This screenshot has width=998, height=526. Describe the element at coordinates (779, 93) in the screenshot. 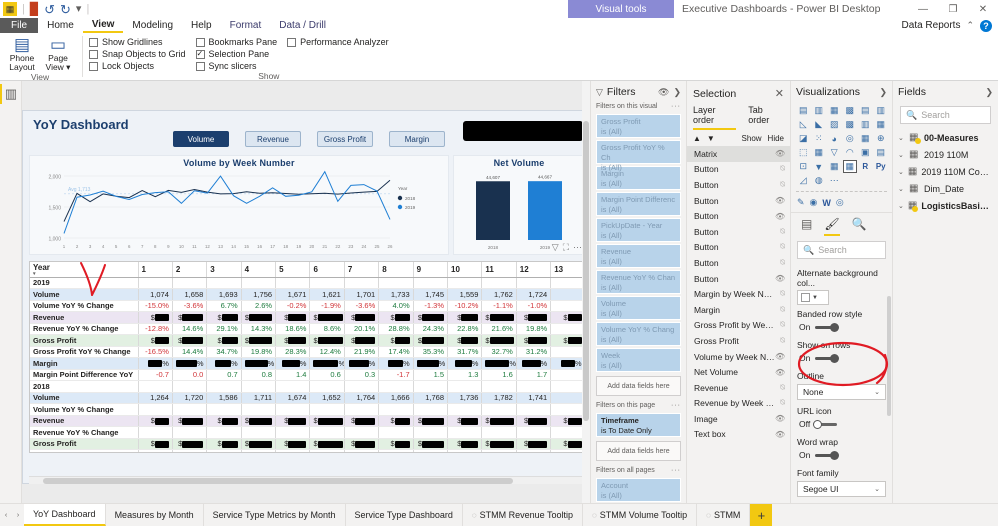

I see `selection-close-icon: ✕` at that location.